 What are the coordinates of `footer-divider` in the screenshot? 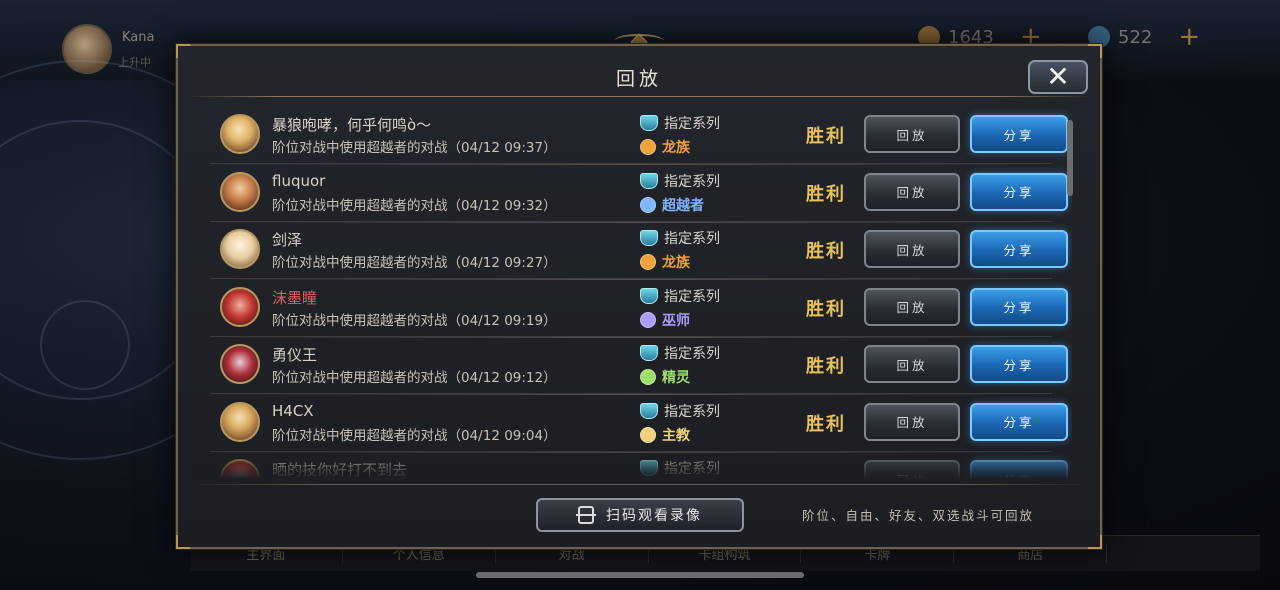 It's located at (639, 484).